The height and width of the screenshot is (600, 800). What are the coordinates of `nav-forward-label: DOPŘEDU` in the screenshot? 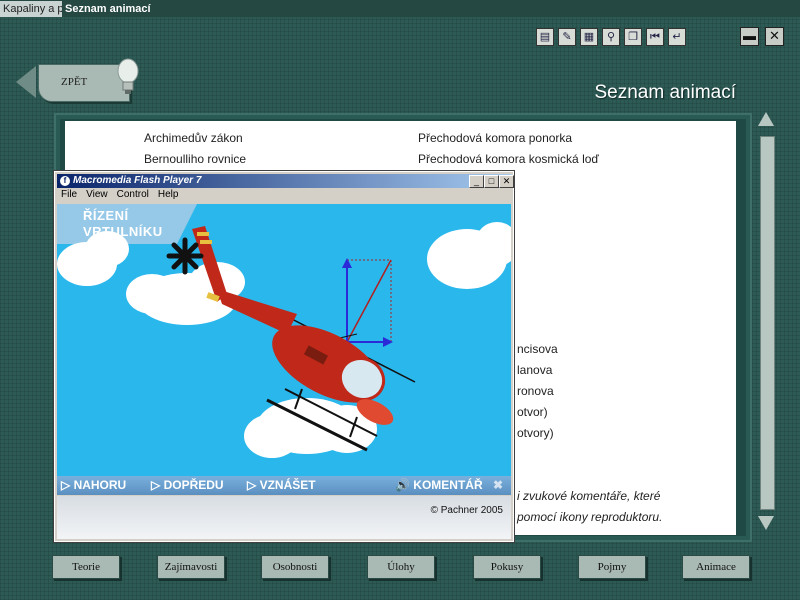 It's located at (193, 485).